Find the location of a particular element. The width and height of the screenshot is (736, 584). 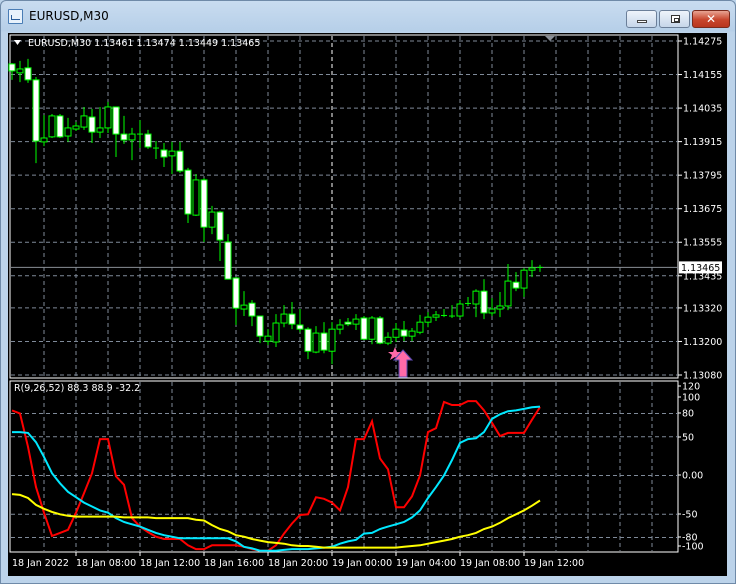

indicator-axis-label: 0.00 is located at coordinates (692, 476).